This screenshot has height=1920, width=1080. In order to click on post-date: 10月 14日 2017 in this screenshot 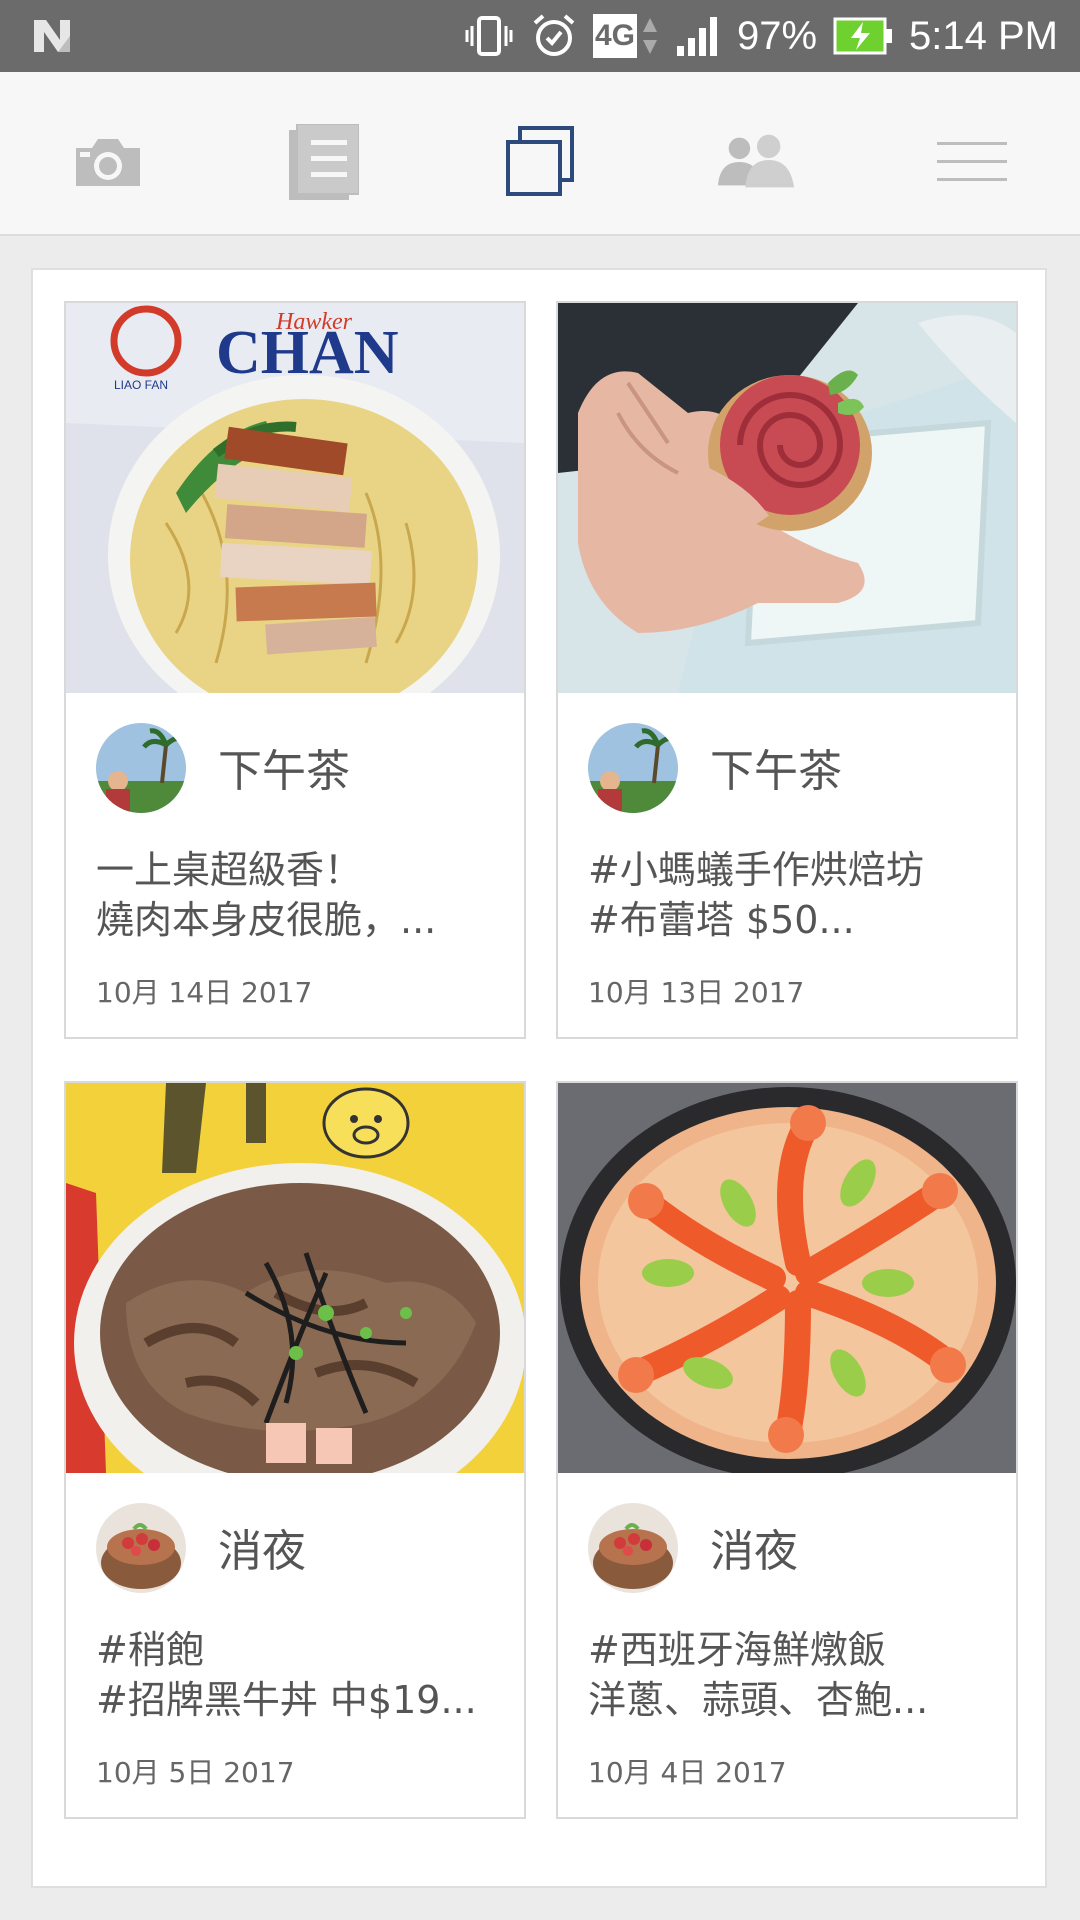, I will do `click(204, 992)`.